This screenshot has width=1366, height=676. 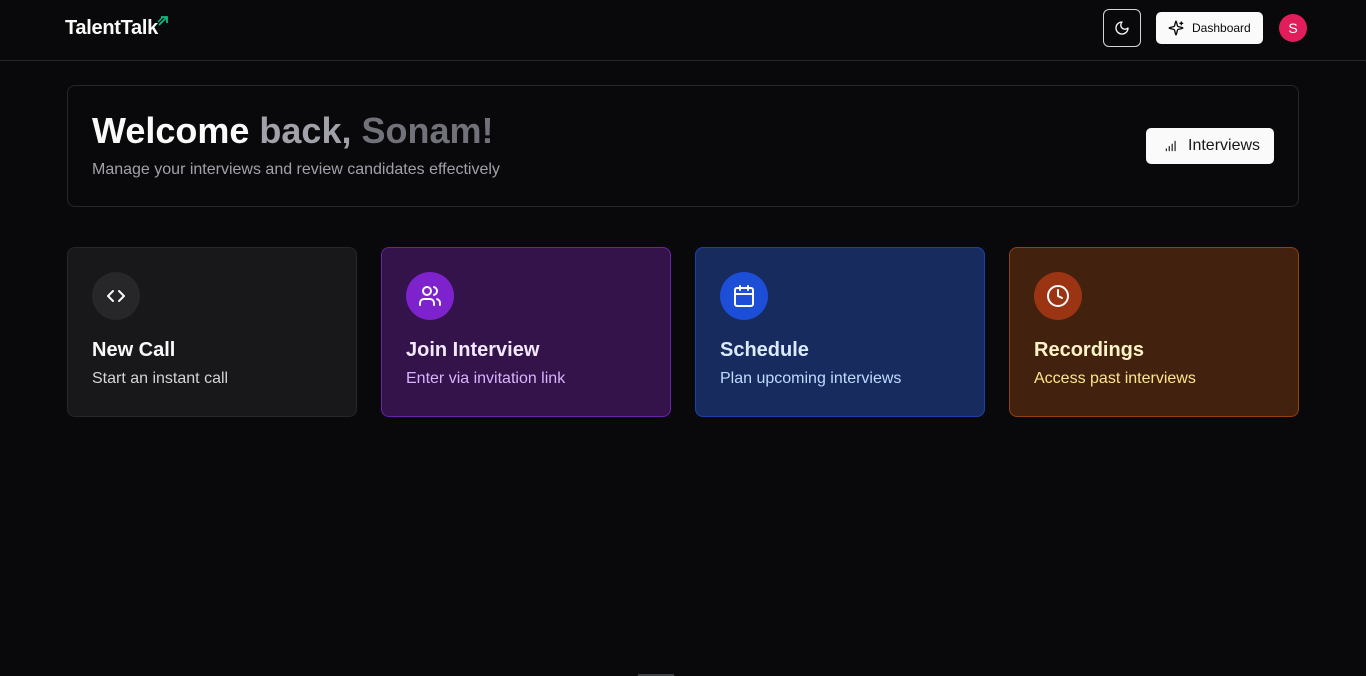 I want to click on join-interview-card: Join Interview Enter via invitation link, so click(x=526, y=332).